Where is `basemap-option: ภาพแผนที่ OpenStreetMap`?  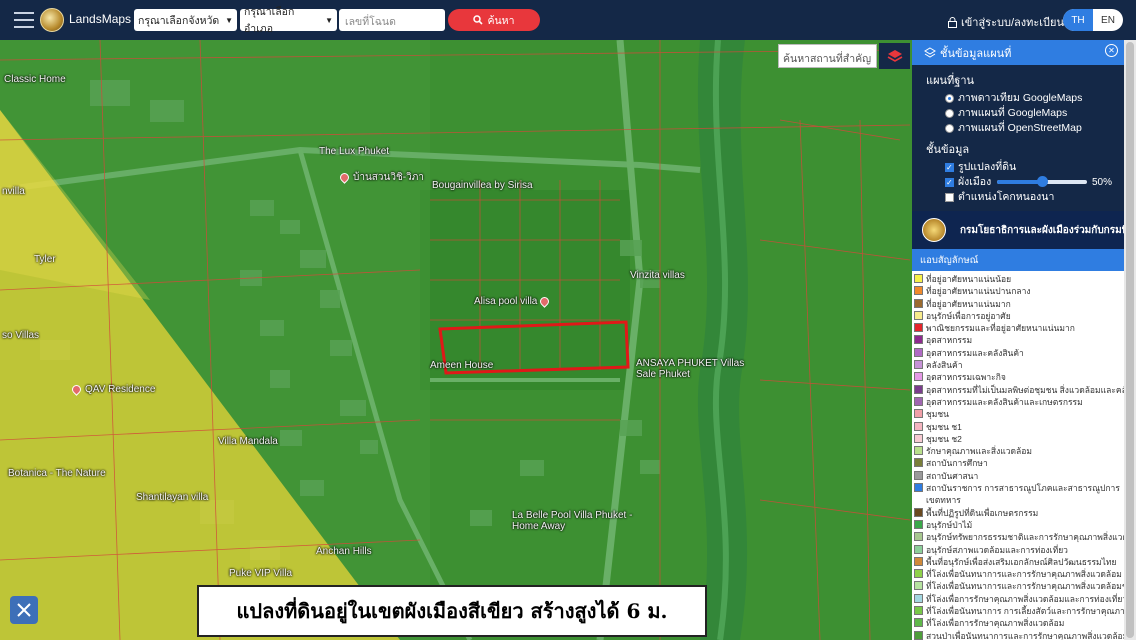 basemap-option: ภาพแผนที่ OpenStreetMap is located at coordinates (1018, 128).